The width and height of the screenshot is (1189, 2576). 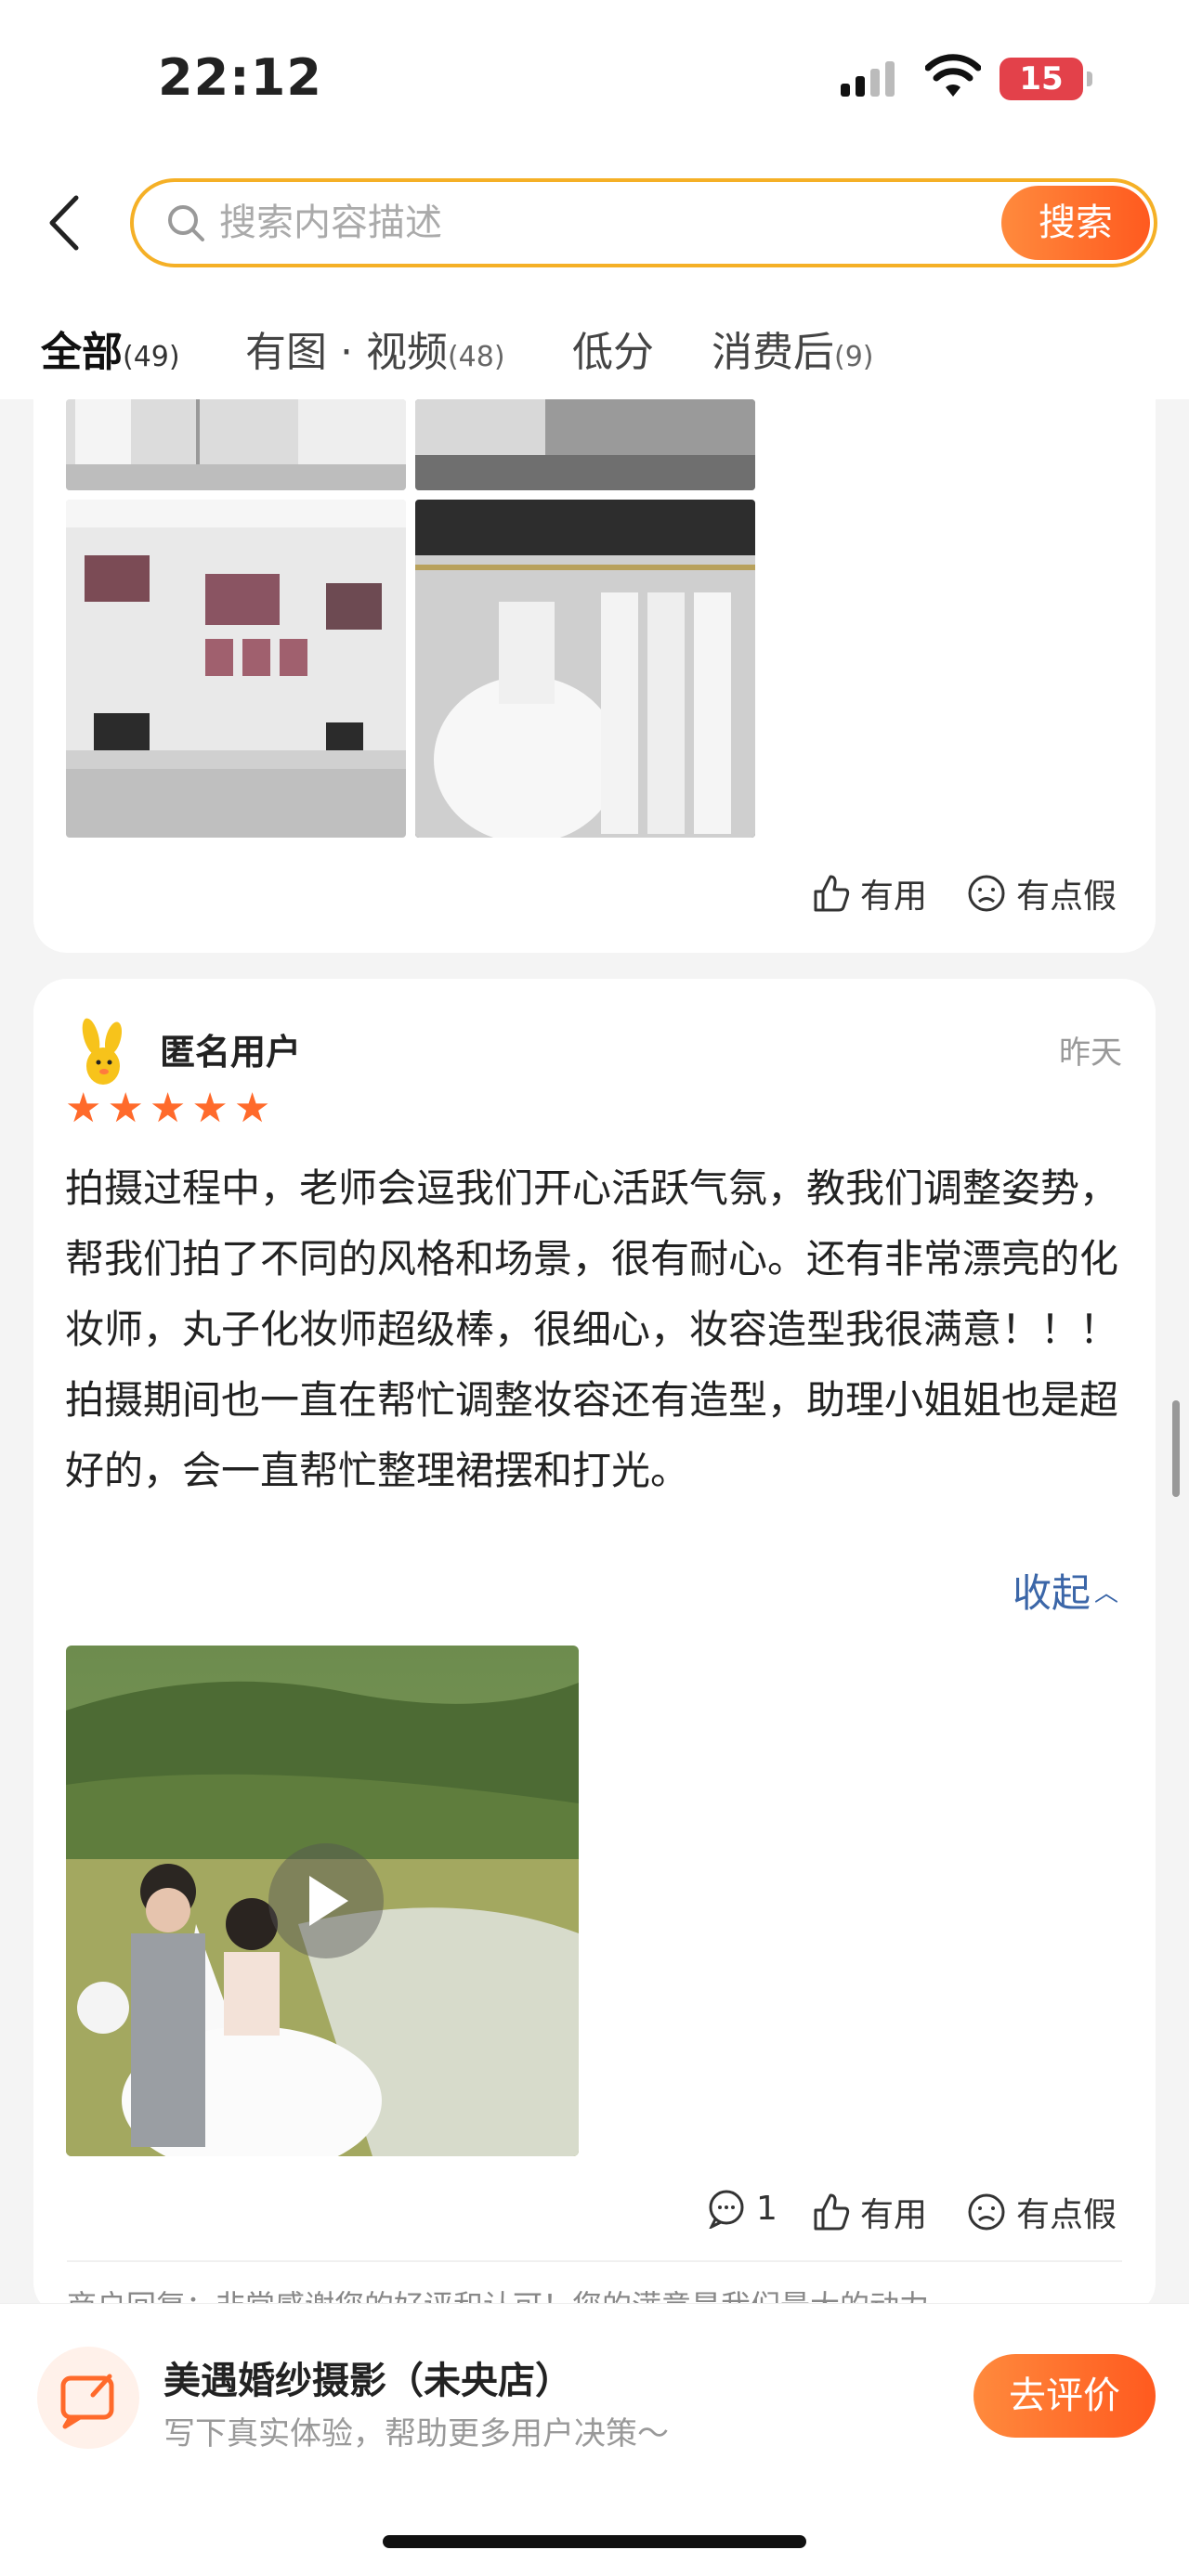 What do you see at coordinates (476, 357) in the screenshot?
I see `tab-count: (48)` at bounding box center [476, 357].